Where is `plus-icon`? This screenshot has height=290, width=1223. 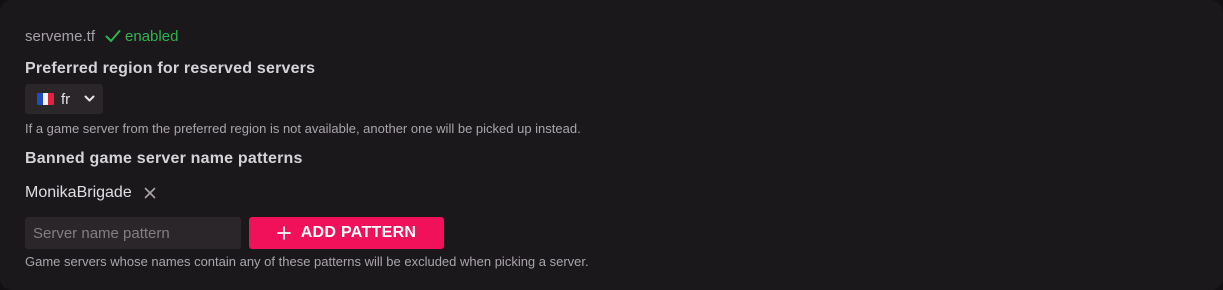
plus-icon is located at coordinates (283, 233).